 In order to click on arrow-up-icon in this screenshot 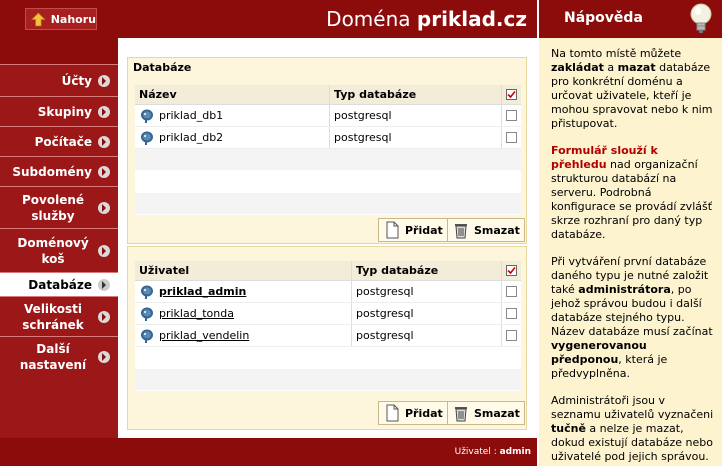, I will do `click(38, 19)`.